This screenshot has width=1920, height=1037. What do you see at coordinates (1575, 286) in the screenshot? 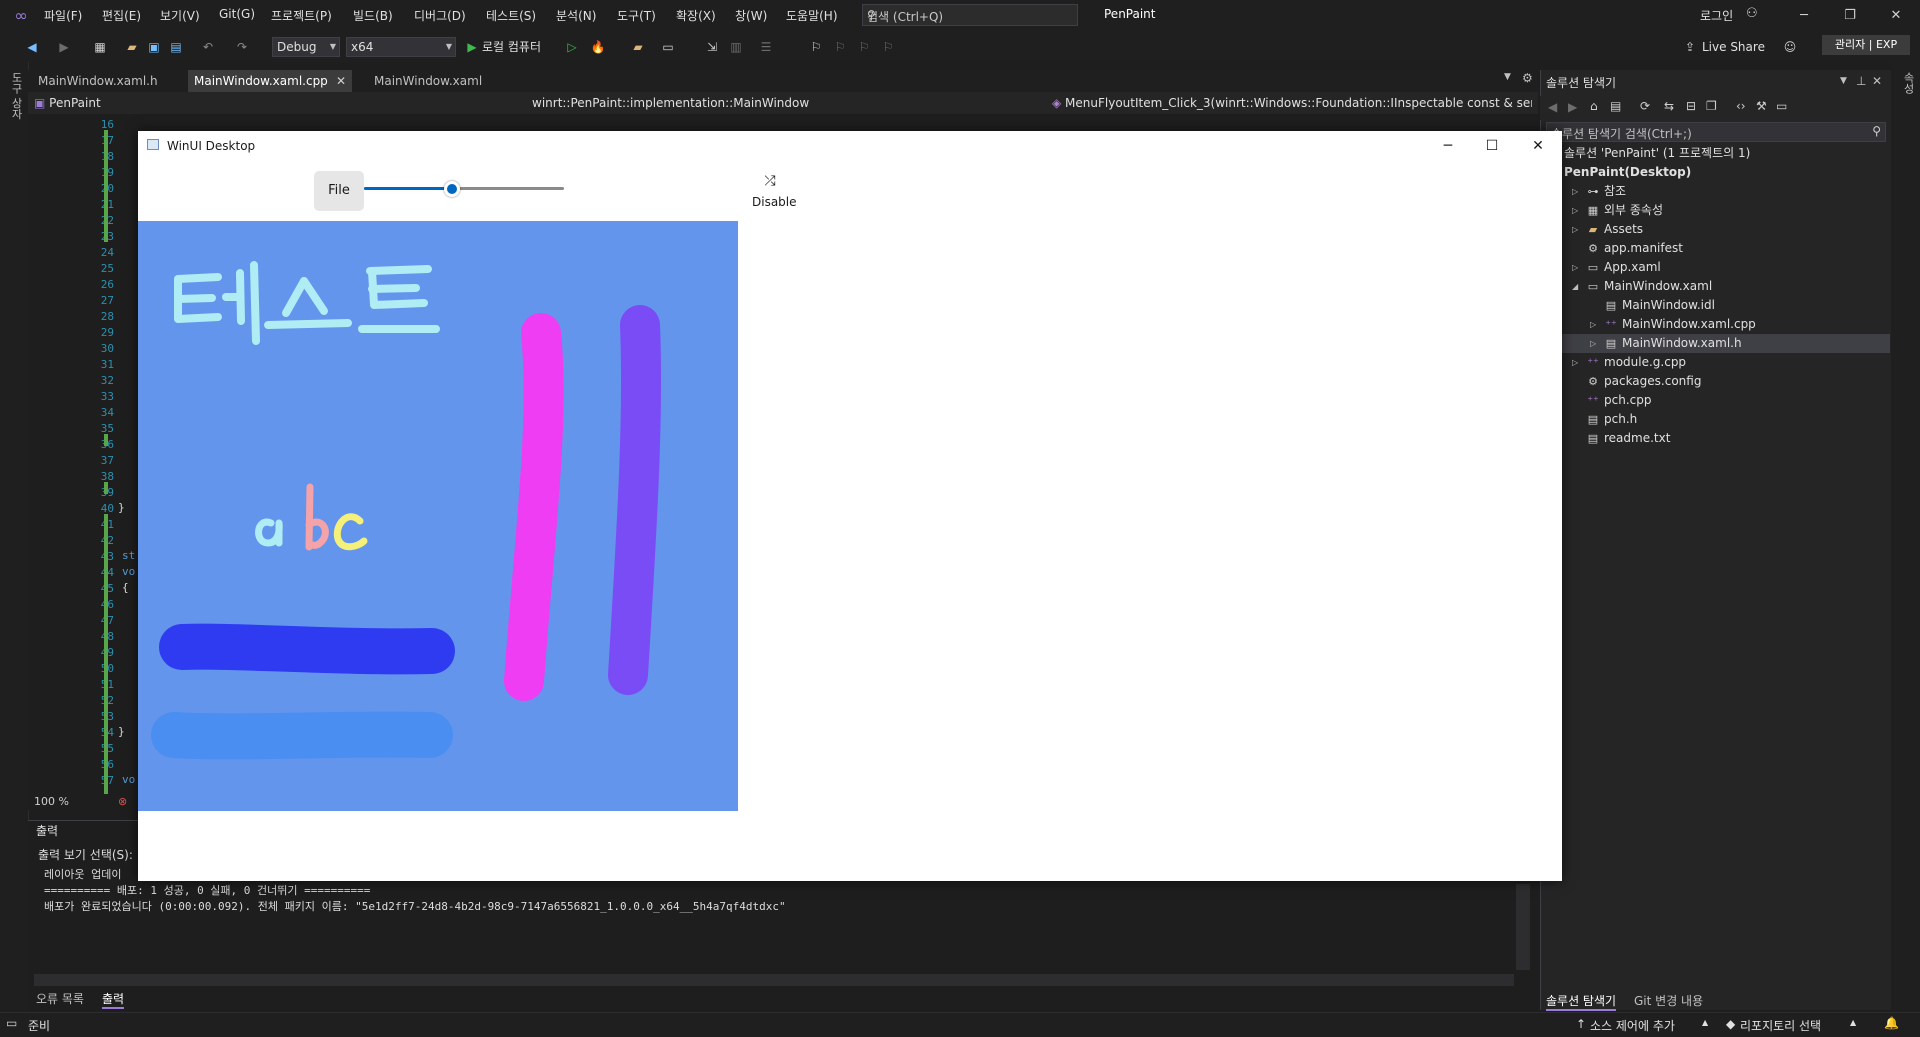
I see `collapse-icon: ◢` at bounding box center [1575, 286].